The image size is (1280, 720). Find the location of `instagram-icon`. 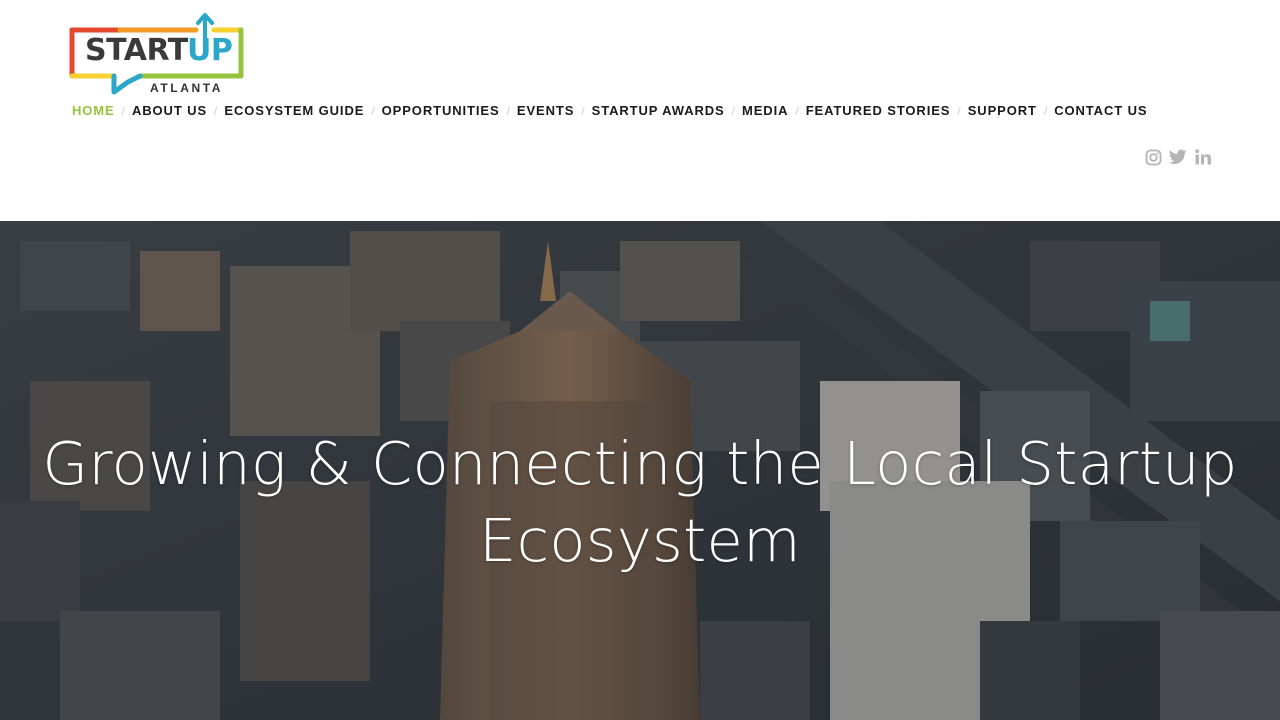

instagram-icon is located at coordinates (1153, 157).